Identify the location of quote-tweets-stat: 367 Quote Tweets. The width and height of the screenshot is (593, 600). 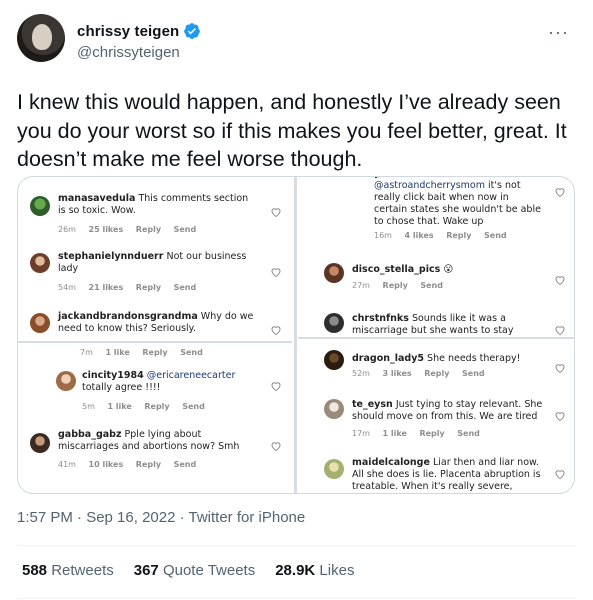
(194, 570).